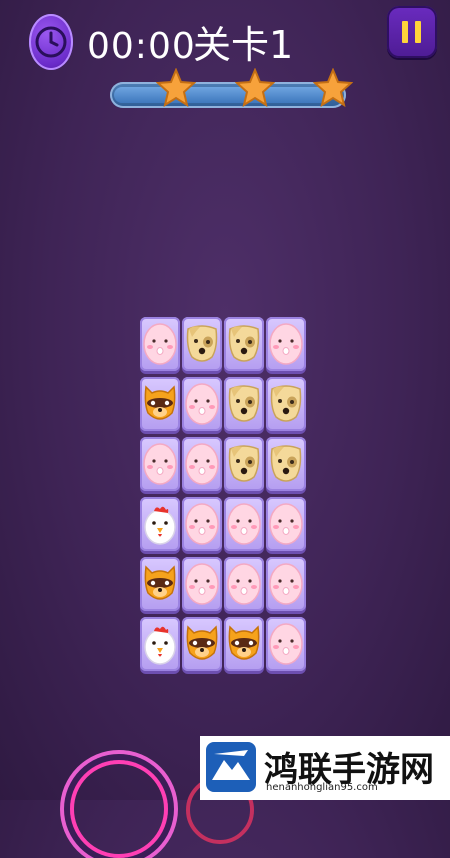 The height and width of the screenshot is (858, 450). What do you see at coordinates (322, 787) in the screenshot?
I see `watermark-url: henanhonglian95.com` at bounding box center [322, 787].